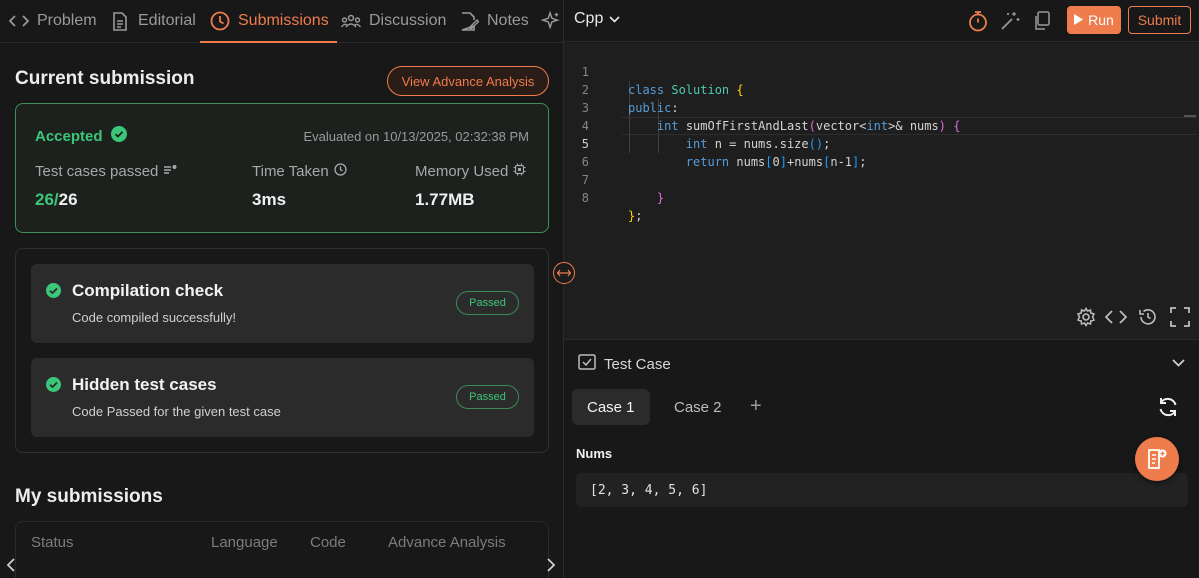 The height and width of the screenshot is (578, 1199). Describe the element at coordinates (68, 199) in the screenshot. I see `tests-total-count: 26` at that location.